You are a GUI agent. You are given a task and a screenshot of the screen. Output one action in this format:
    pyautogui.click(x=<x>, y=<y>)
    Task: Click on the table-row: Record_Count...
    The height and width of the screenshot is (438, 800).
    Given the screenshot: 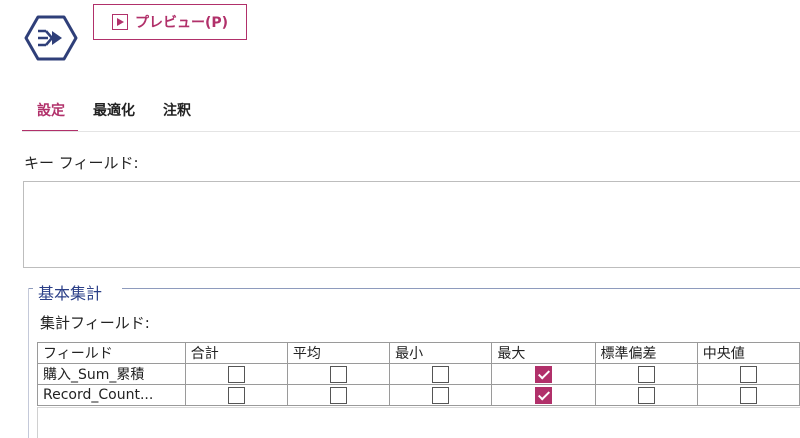 What is the action you would take?
    pyautogui.click(x=418, y=395)
    